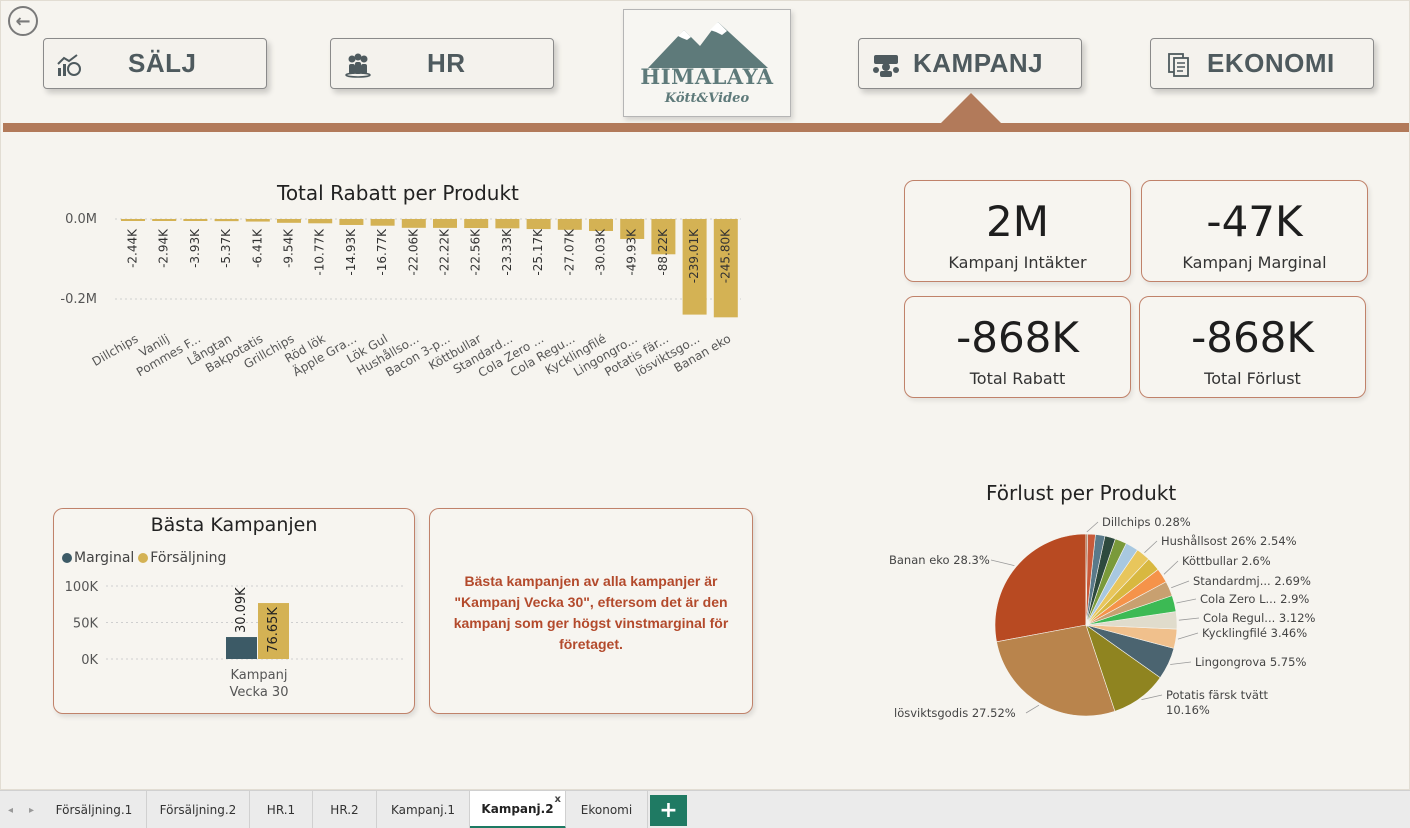  I want to click on himalaya-logo: HIMALAYA Kött&Video, so click(707, 63).